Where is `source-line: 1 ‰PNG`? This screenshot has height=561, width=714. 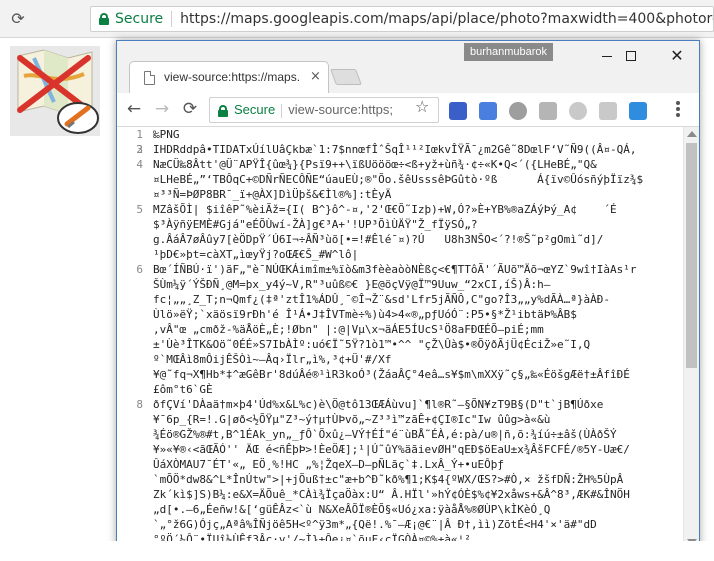 source-line: 1 ‰PNG is located at coordinates (400, 134).